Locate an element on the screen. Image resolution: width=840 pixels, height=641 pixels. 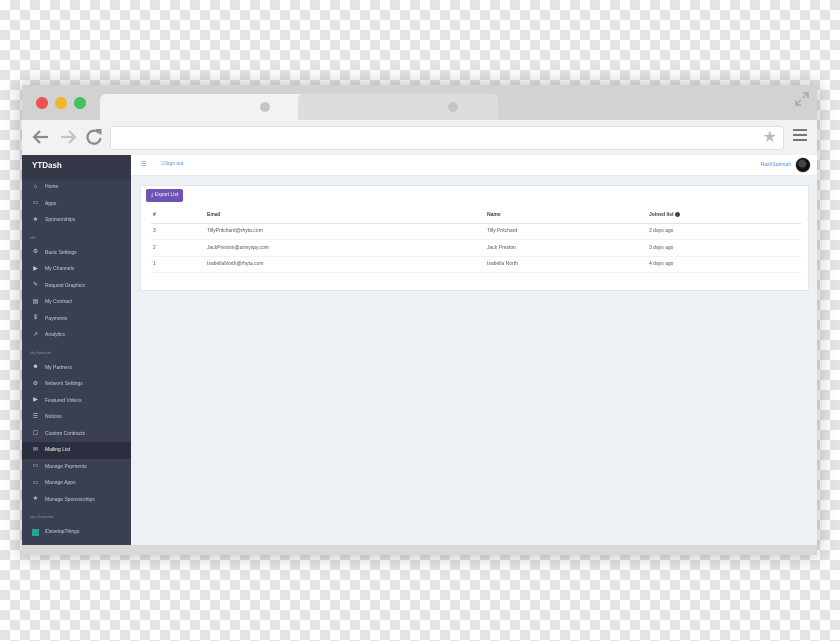
signout-label: Sign out is located at coordinates (174, 164).